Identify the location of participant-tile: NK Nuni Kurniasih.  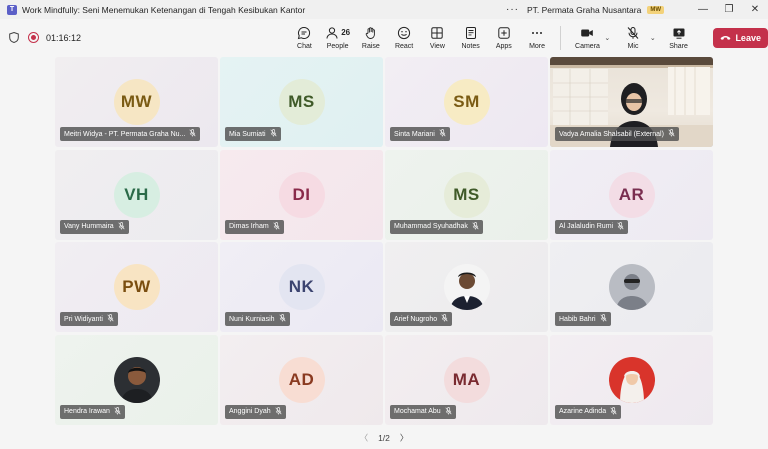
(301, 287).